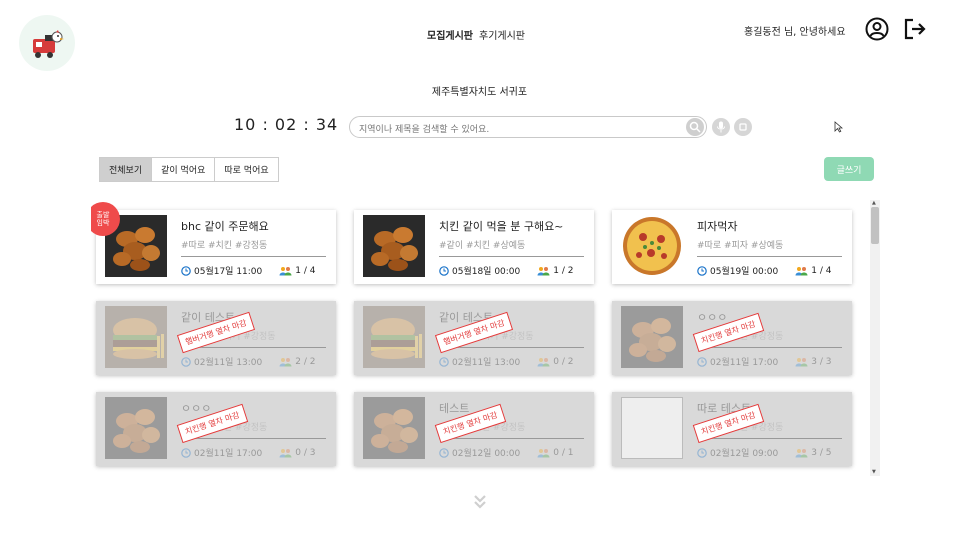  I want to click on app-logo, so click(47, 43).